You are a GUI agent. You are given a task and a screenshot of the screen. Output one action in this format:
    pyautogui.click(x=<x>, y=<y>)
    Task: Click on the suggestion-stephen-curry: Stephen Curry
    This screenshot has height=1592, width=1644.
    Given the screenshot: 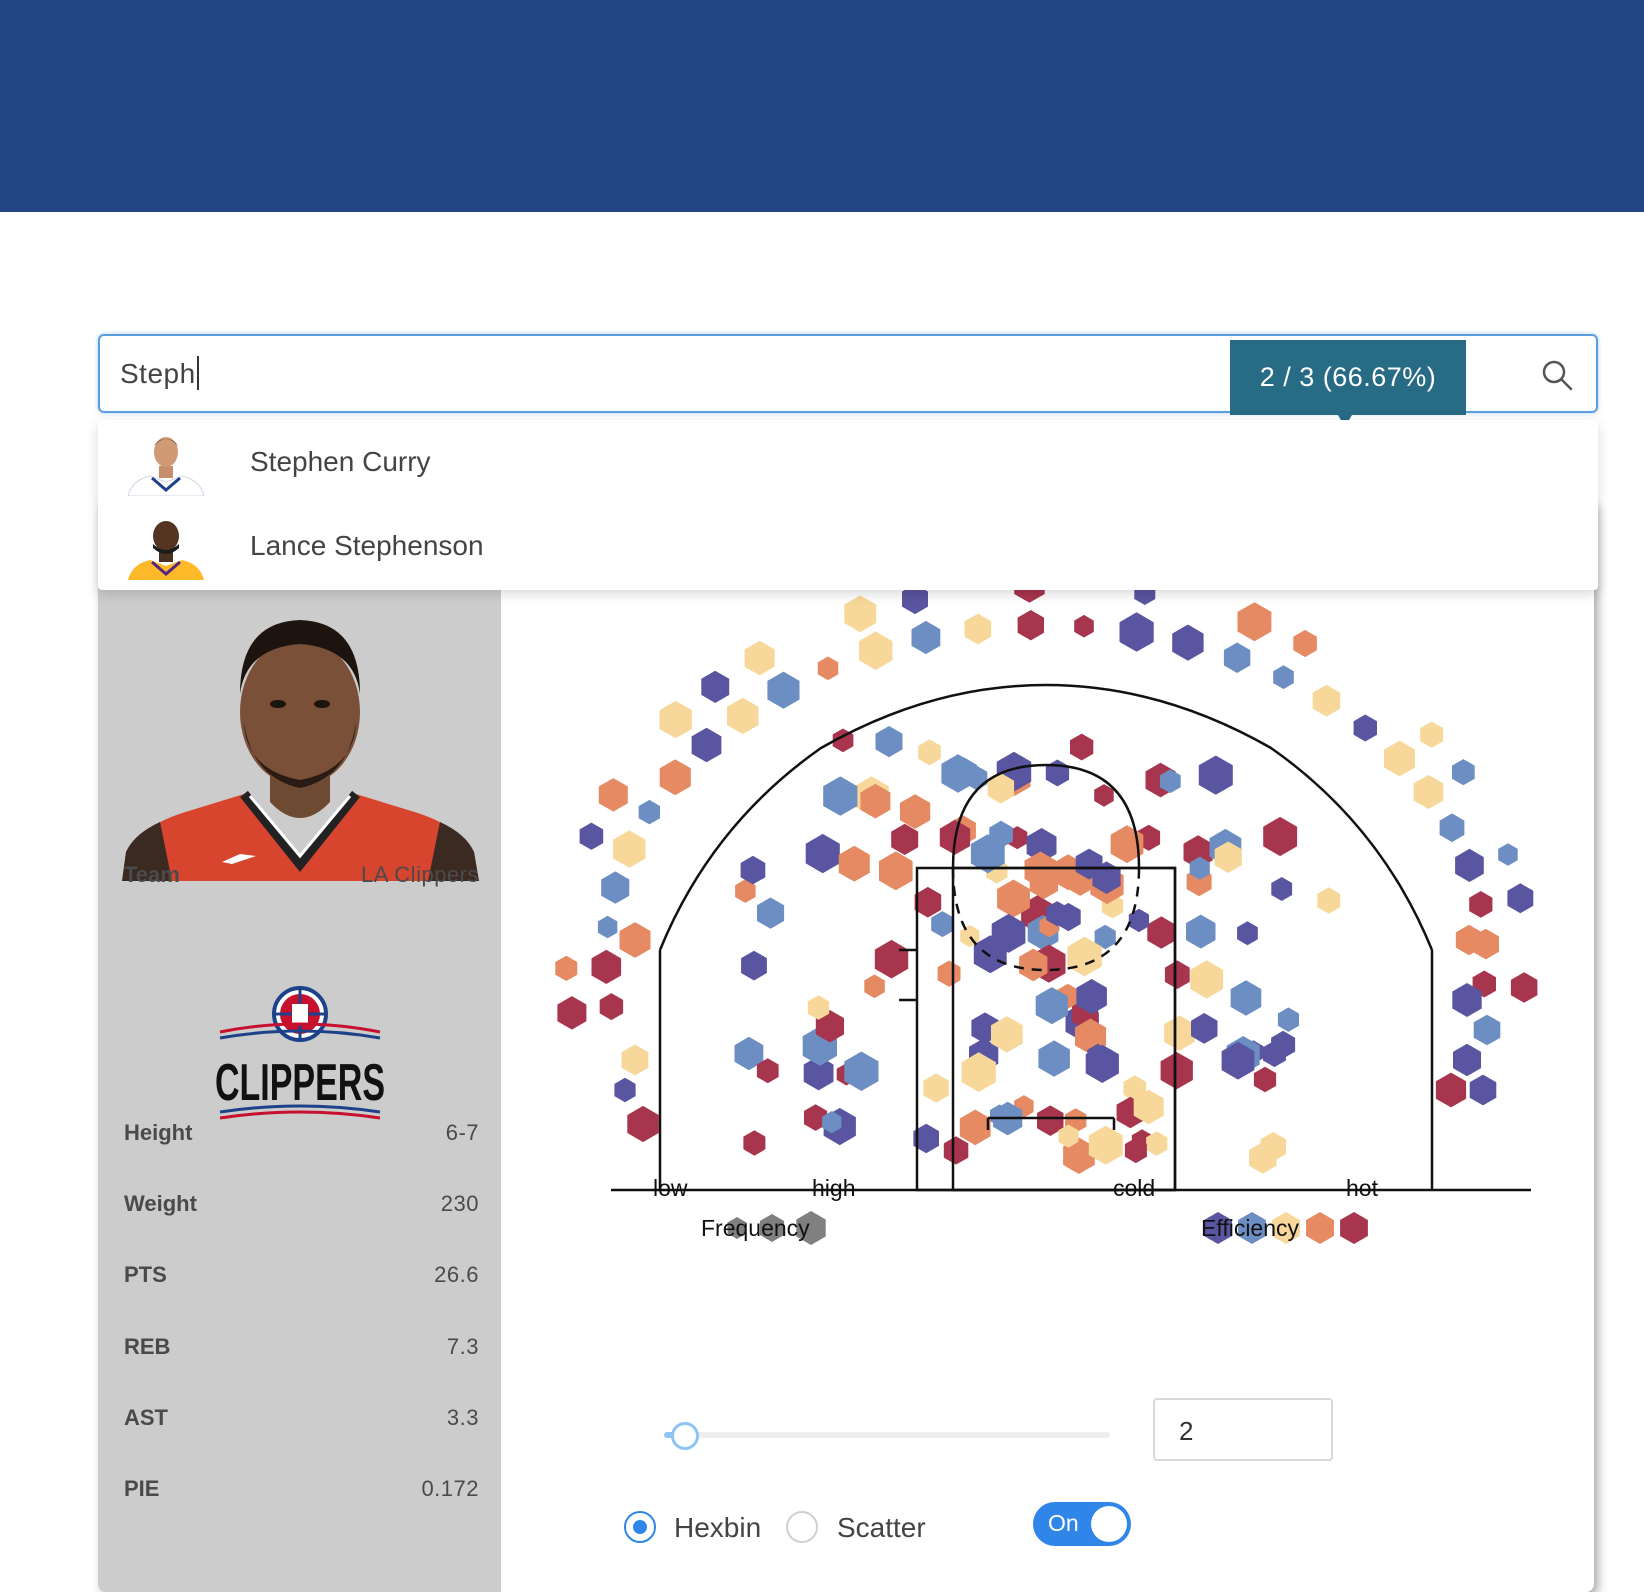 What is the action you would take?
    pyautogui.click(x=848, y=462)
    